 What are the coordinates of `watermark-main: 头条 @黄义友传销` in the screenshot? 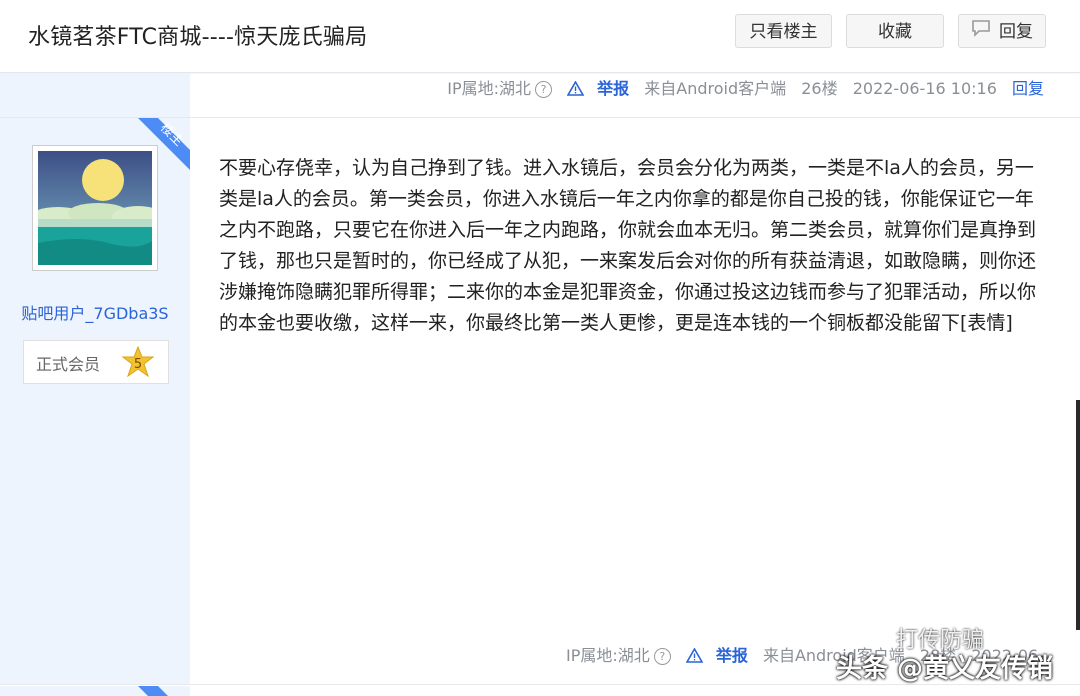 It's located at (945, 669).